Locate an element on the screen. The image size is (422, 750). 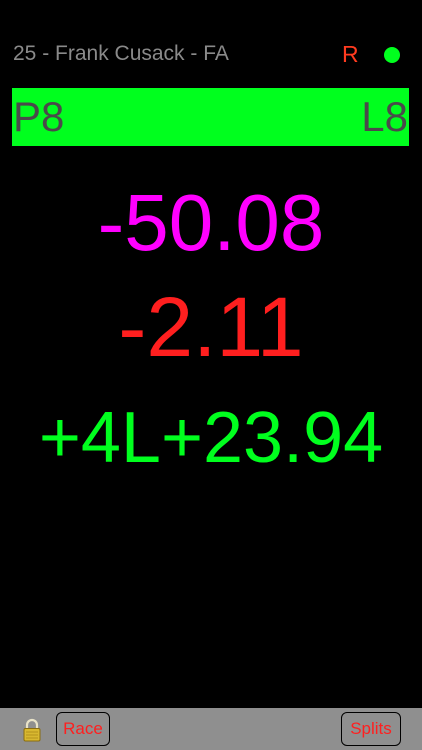
status-dot-icon is located at coordinates (392, 55).